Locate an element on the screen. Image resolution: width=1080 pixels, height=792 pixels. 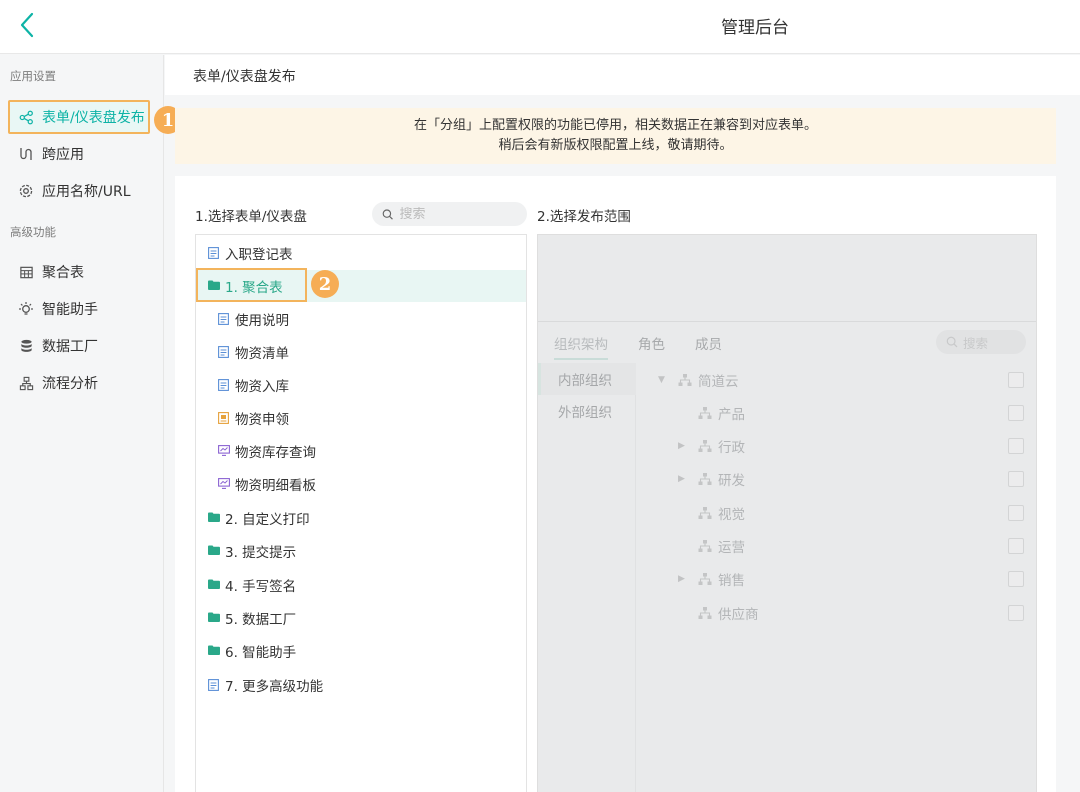
tree-item-material-list: 物资清单 is located at coordinates (361, 352).